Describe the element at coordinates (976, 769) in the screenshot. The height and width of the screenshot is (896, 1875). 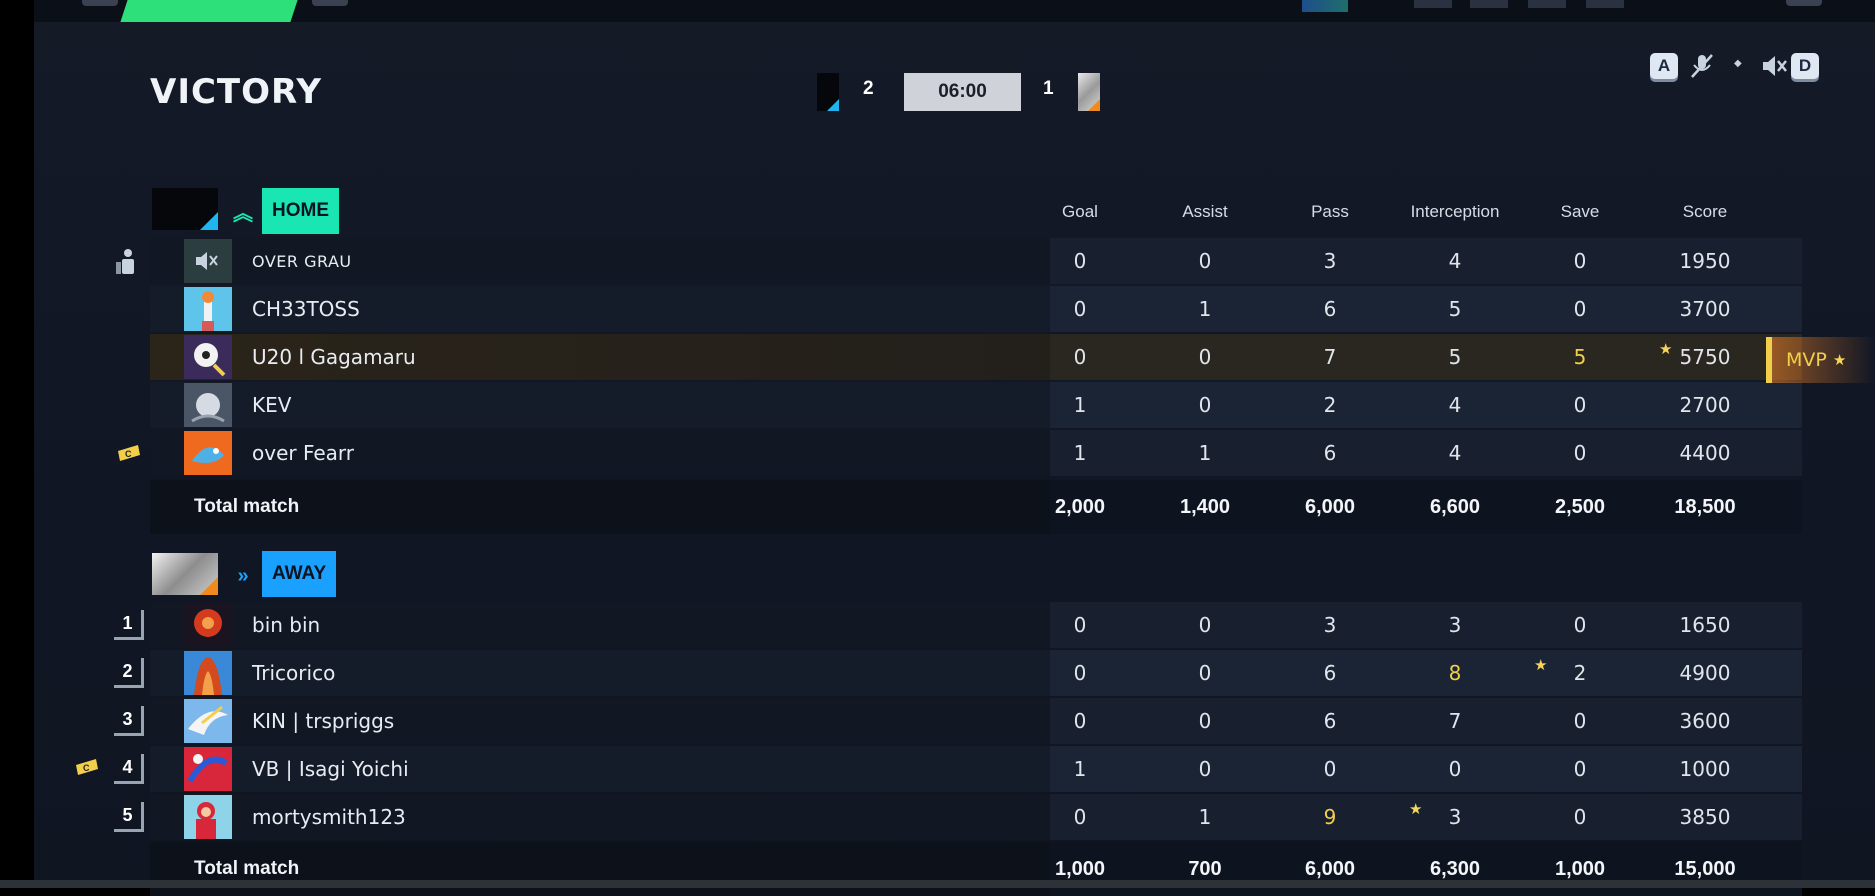
I see `table-row: VB | Isagi Yoichi 1 0 0 0 0 1000` at that location.